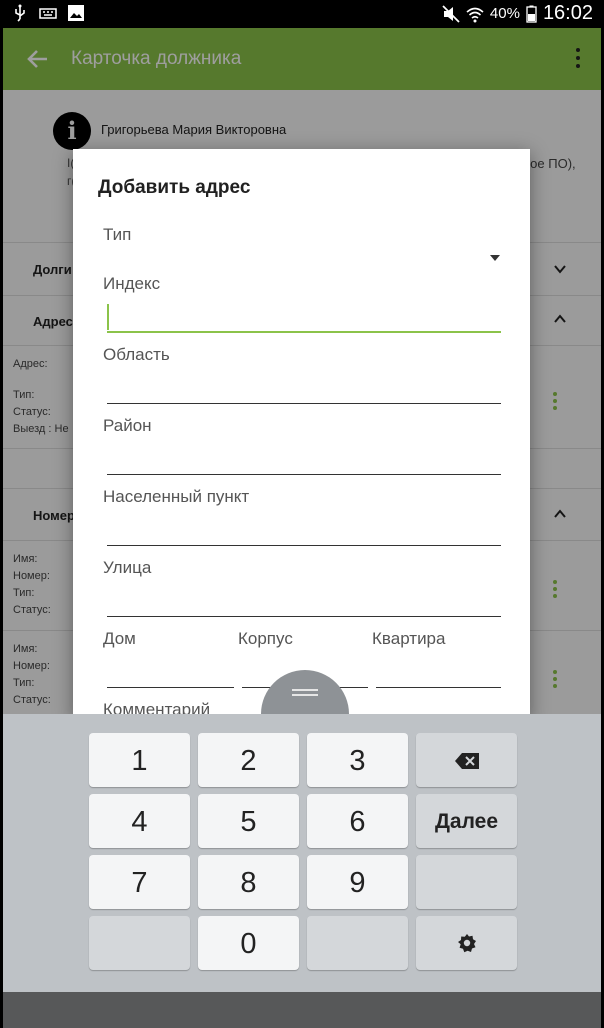  Describe the element at coordinates (117, 234) in the screenshot. I see `type-label: Тип` at that location.